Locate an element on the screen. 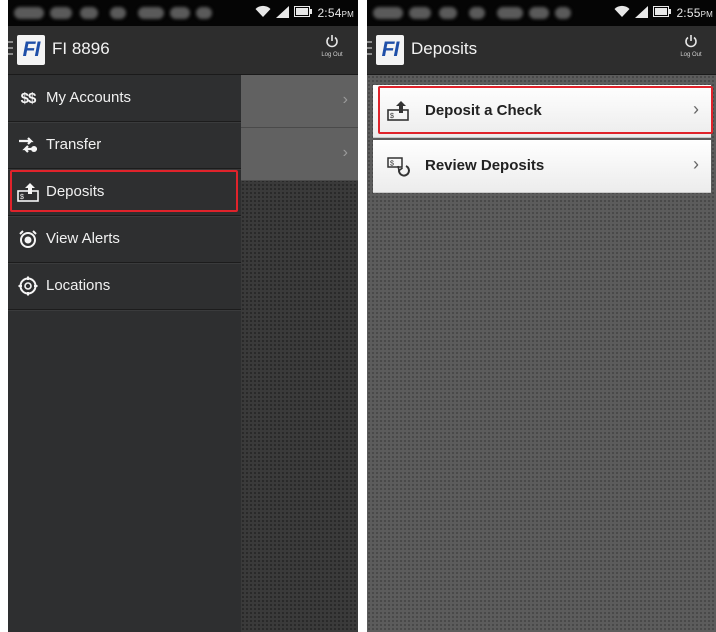 The width and height of the screenshot is (716, 632). drawer-item-label: Transfer is located at coordinates (74, 144).